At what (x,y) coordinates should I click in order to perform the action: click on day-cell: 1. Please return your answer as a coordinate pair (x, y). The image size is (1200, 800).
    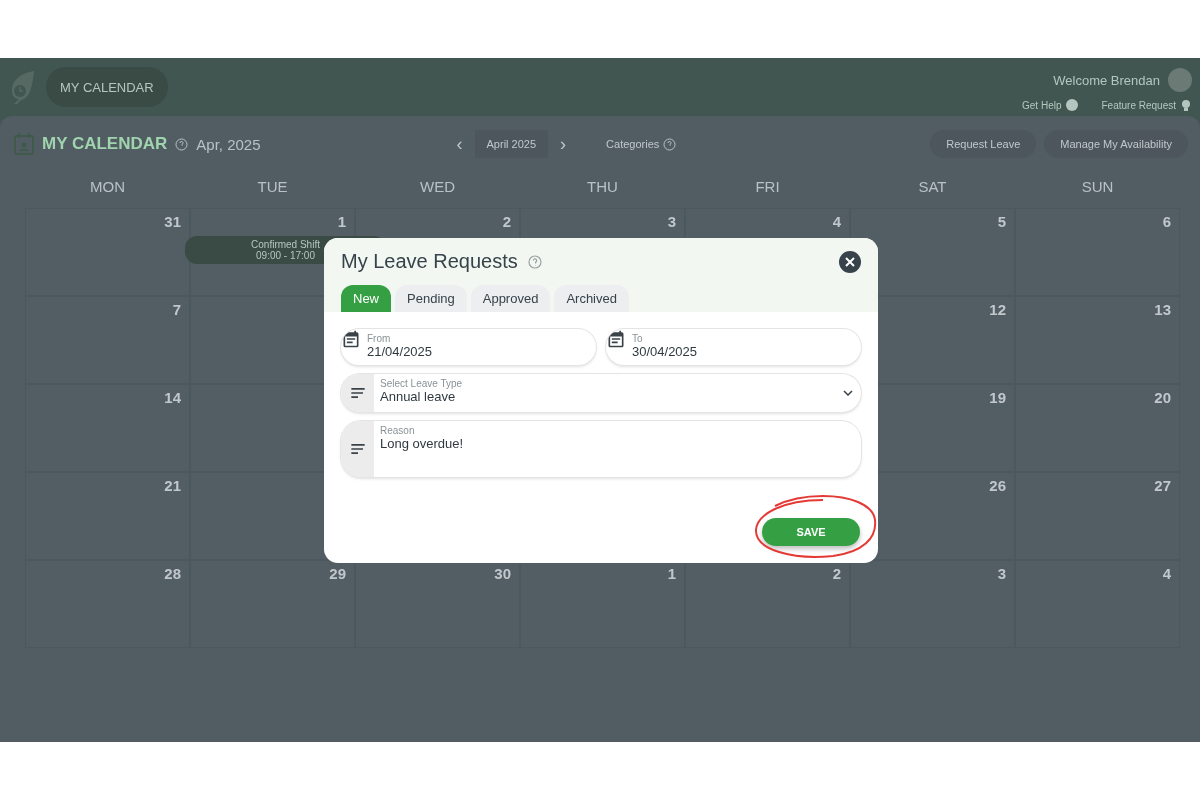
    Looking at the image, I should click on (602, 604).